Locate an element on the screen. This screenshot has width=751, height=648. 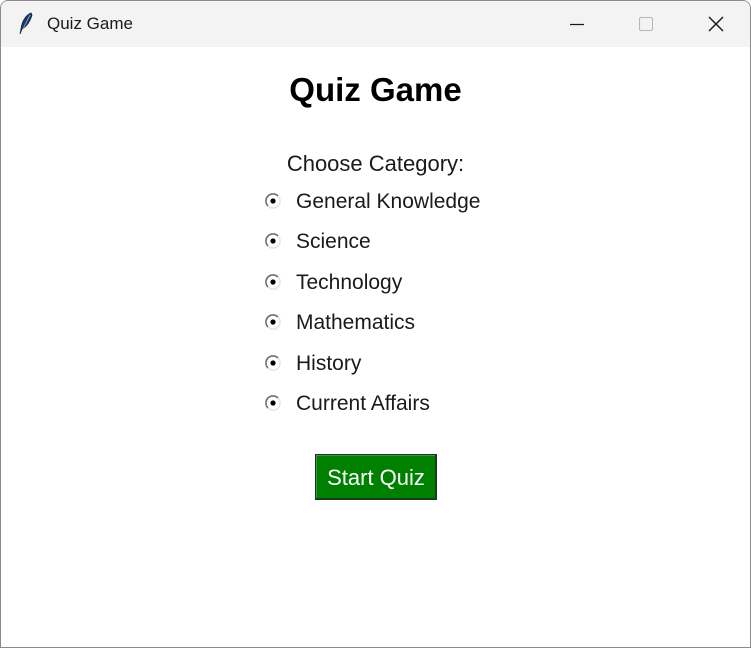
radio-label: Mathematics is located at coordinates (355, 323).